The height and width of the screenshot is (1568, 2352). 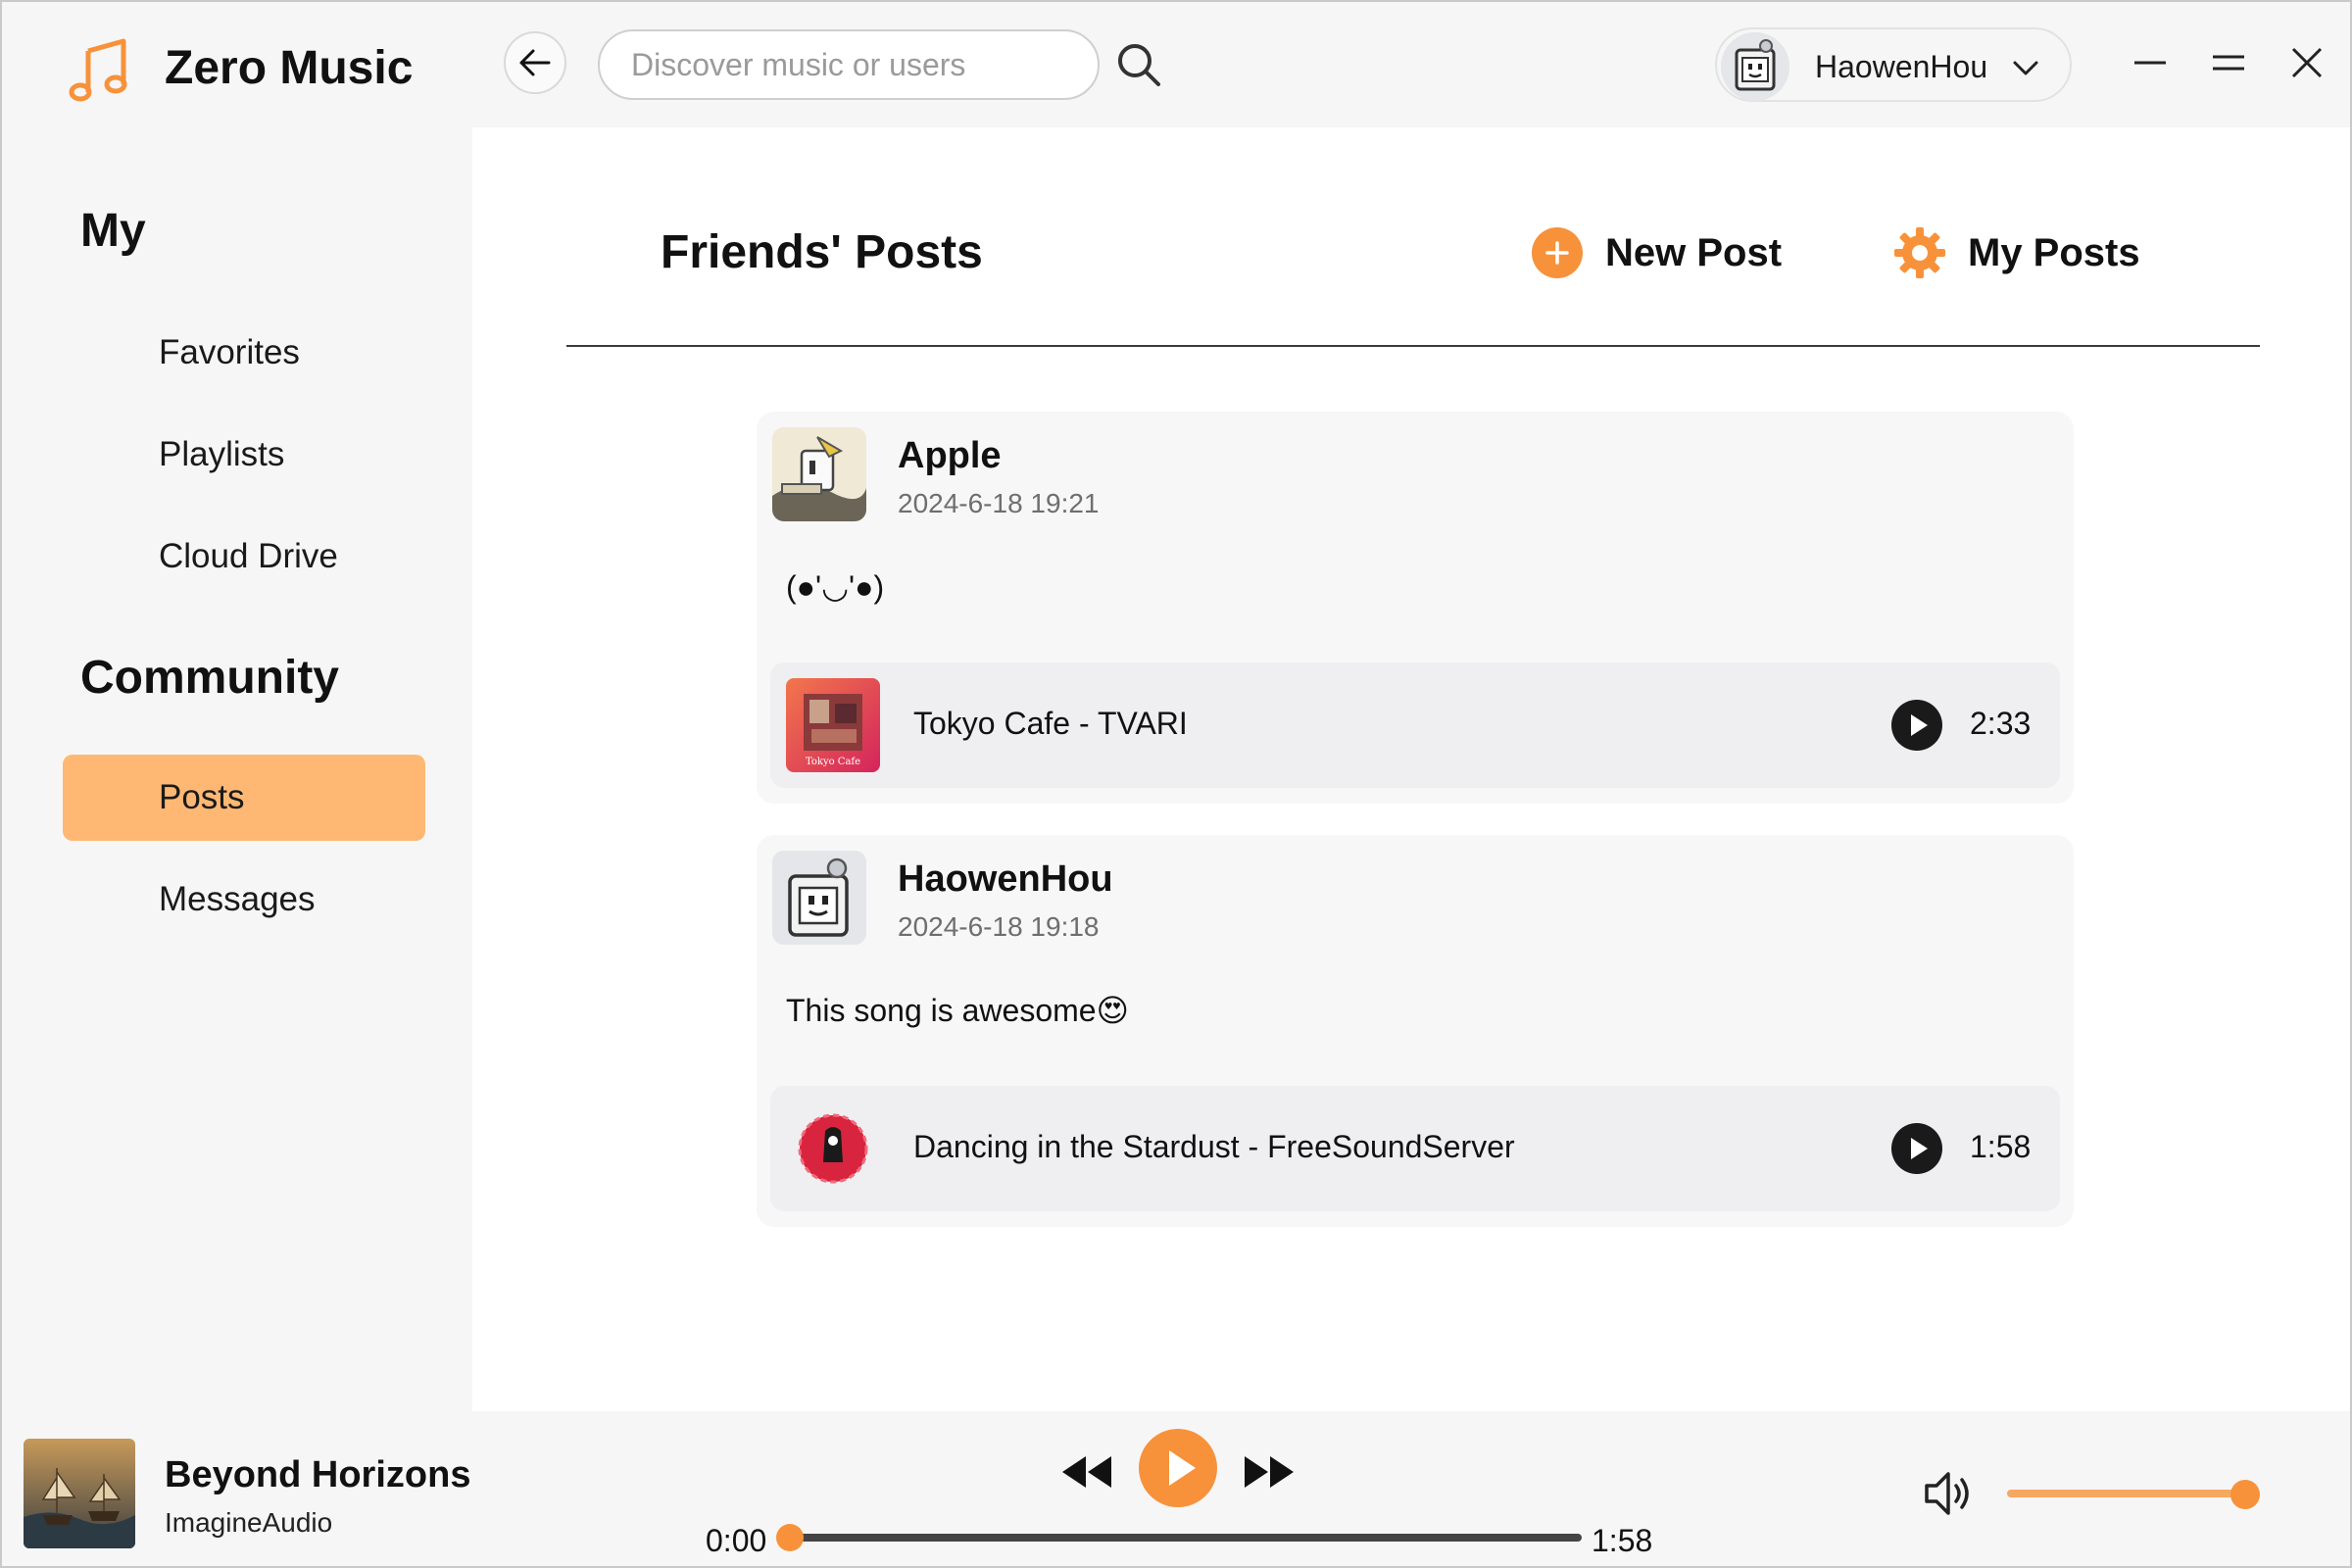 I want to click on song-cover, so click(x=833, y=1149).